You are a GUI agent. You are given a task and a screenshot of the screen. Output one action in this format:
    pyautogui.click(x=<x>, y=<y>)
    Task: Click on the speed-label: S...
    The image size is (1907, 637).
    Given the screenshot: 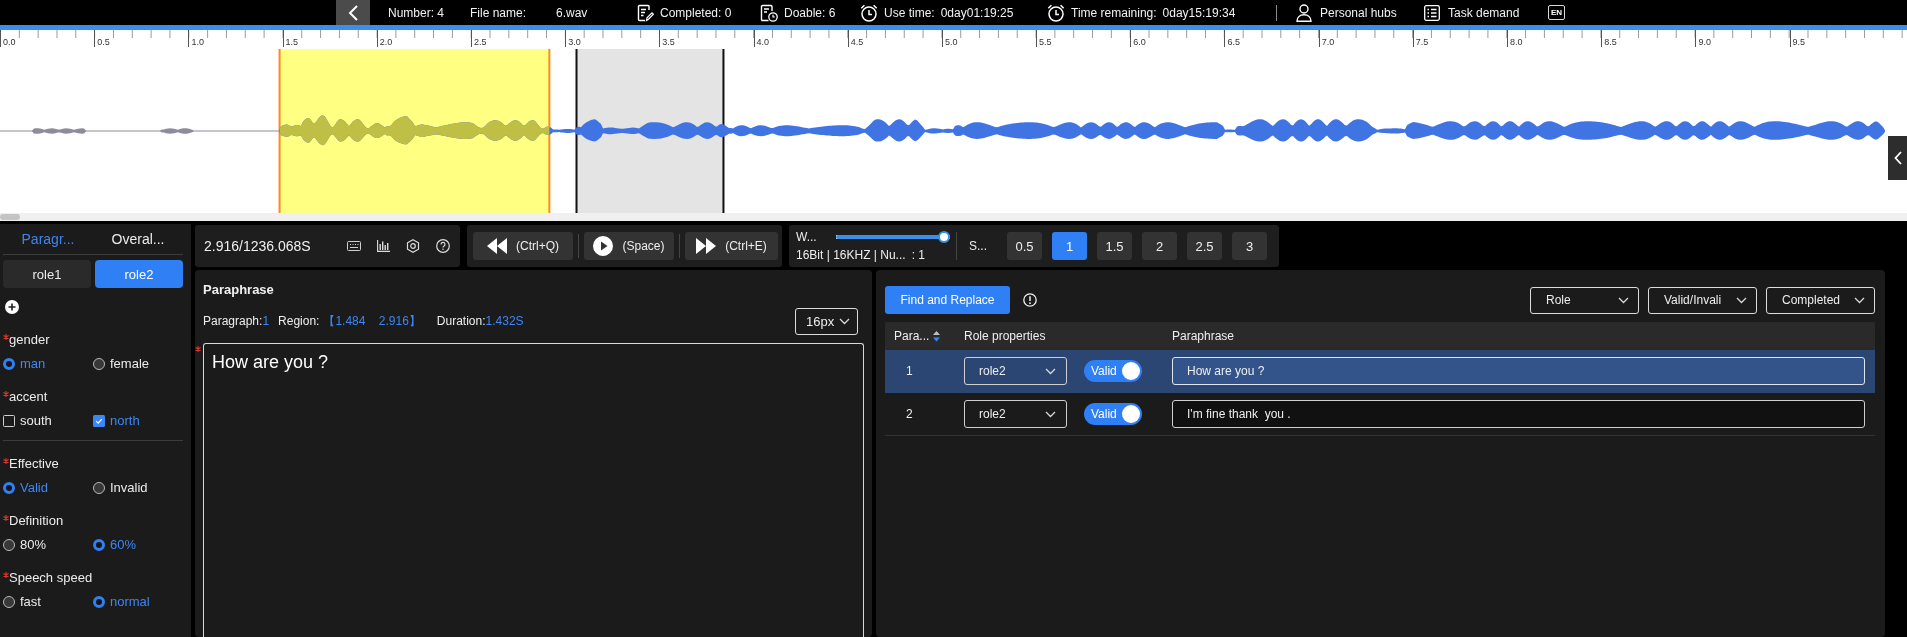 What is the action you would take?
    pyautogui.click(x=978, y=246)
    